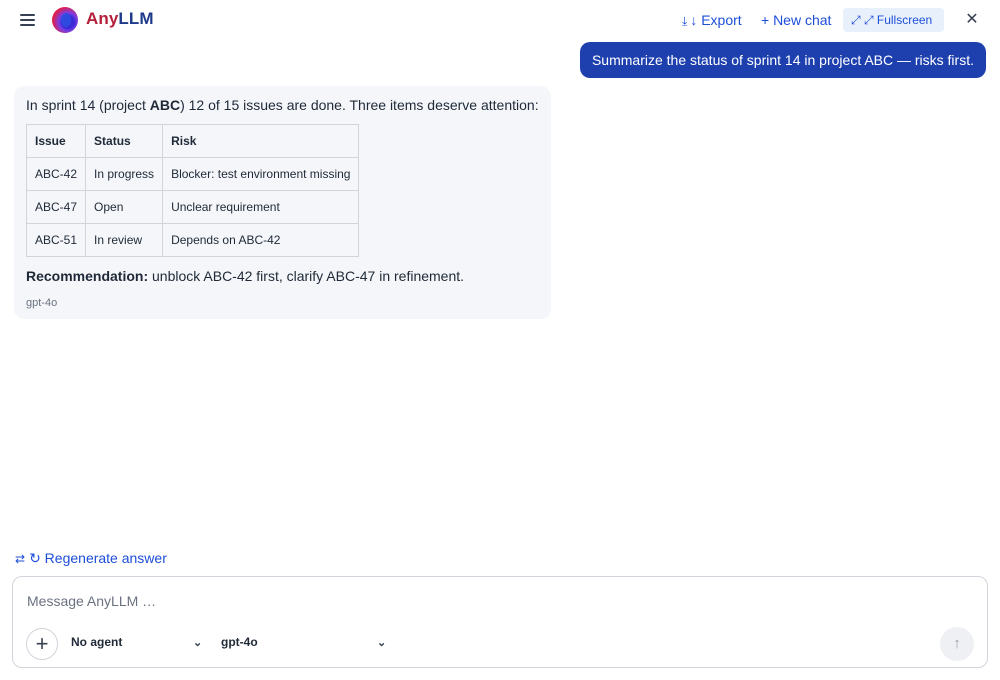 The image size is (1000, 680). What do you see at coordinates (165, 105) in the screenshot?
I see `intro-project: ABC` at bounding box center [165, 105].